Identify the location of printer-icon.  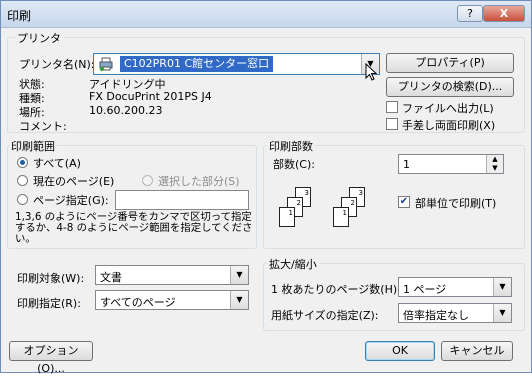
(106, 64).